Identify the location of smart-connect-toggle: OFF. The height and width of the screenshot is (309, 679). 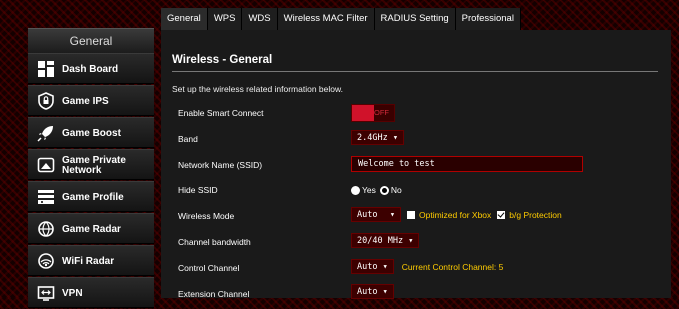
(373, 113).